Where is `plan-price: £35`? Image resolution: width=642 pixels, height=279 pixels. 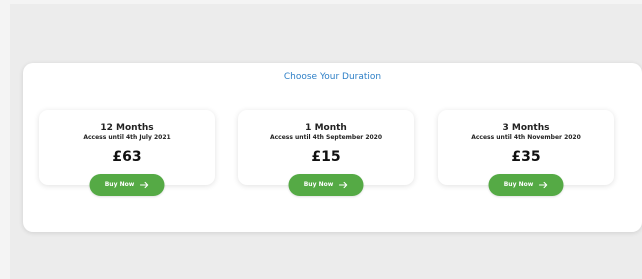 plan-price: £35 is located at coordinates (526, 157).